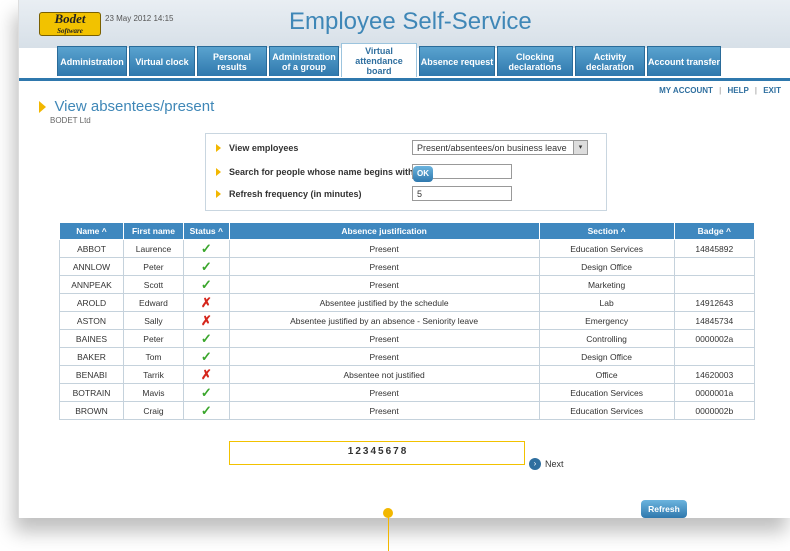 The height and width of the screenshot is (551, 790). I want to click on view-employees-select: Present/absentees/on business leave ▾, so click(500, 147).